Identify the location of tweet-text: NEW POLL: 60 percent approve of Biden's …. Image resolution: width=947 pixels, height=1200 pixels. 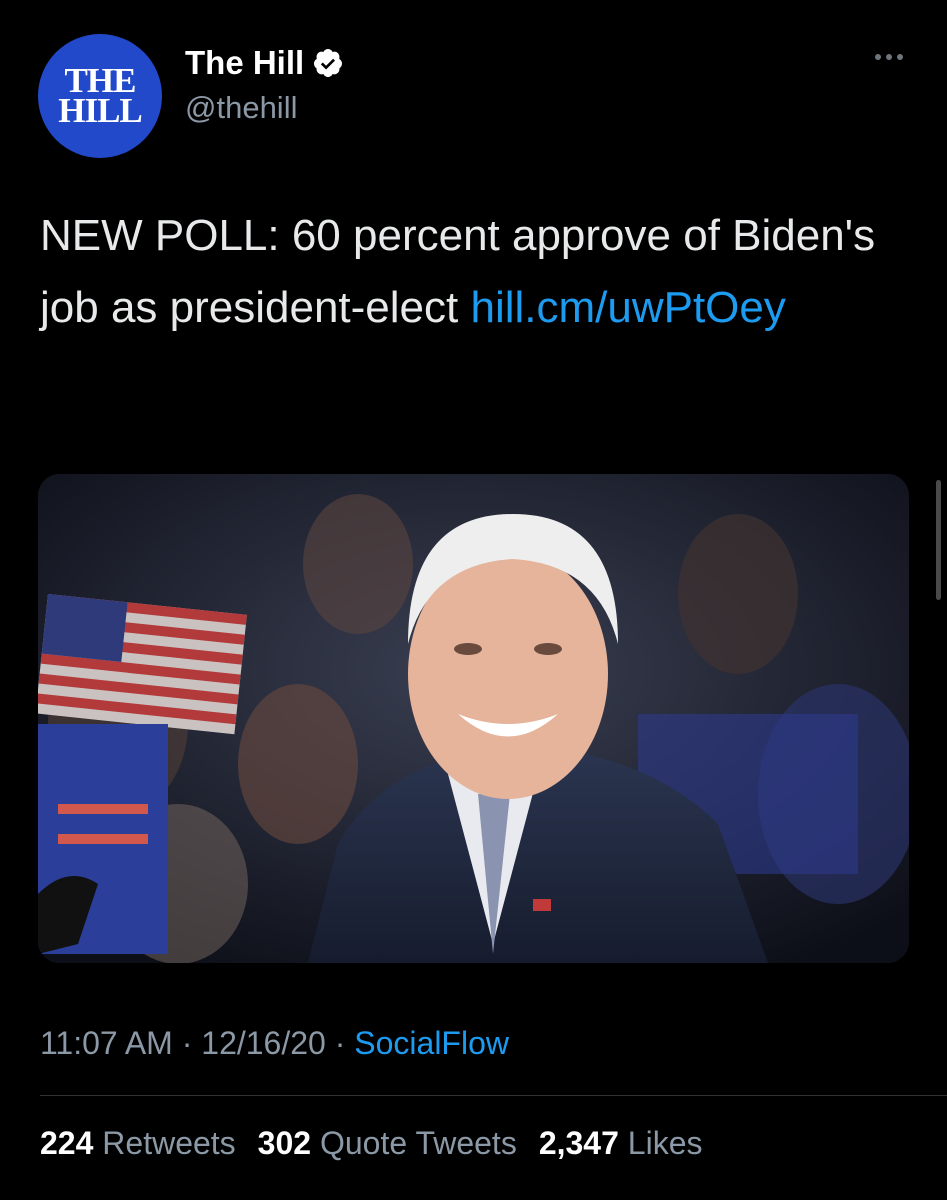
(475, 272).